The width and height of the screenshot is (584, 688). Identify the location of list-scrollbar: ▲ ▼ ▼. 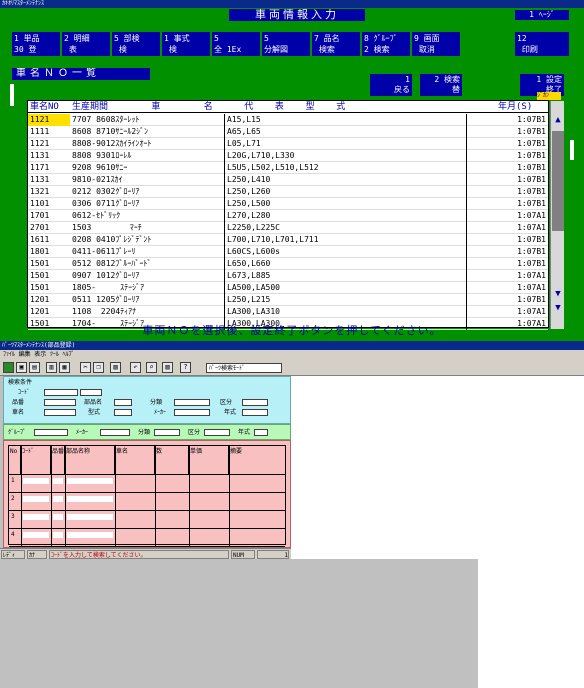
(557, 215).